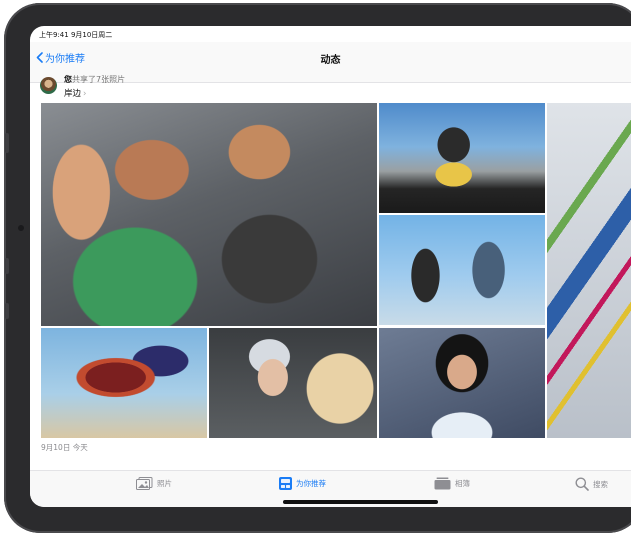  Describe the element at coordinates (452, 483) in the screenshot. I see `tab-albums: 相簿` at that location.